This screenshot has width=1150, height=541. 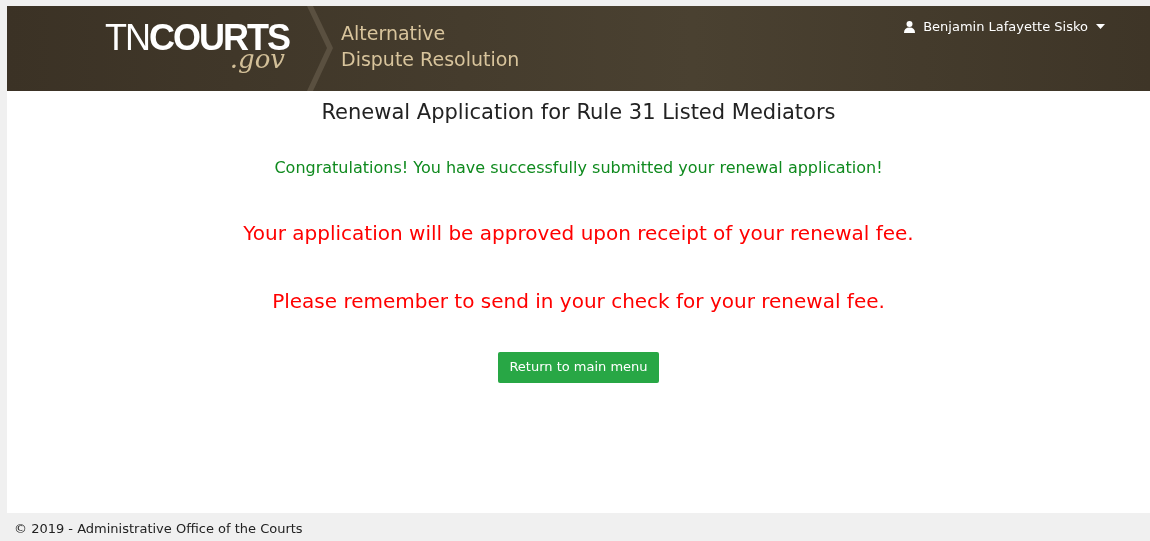 I want to click on footer-text: © 2019 - Administrative Office of the Courts, so click(x=158, y=528).